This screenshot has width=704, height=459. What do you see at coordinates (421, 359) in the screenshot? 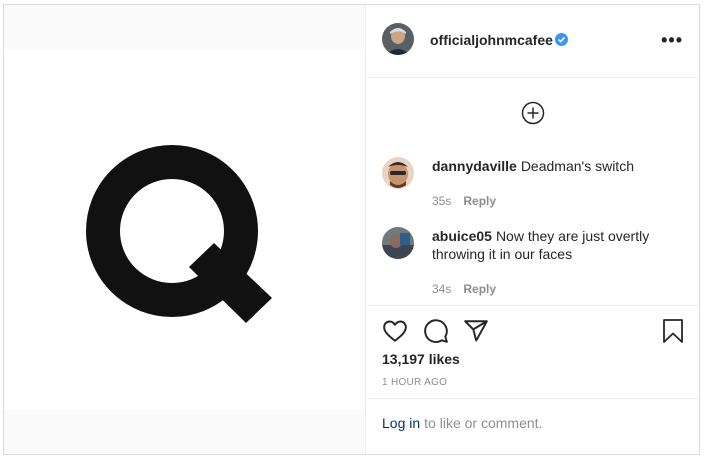
I see `like-count: 13,197 likes` at bounding box center [421, 359].